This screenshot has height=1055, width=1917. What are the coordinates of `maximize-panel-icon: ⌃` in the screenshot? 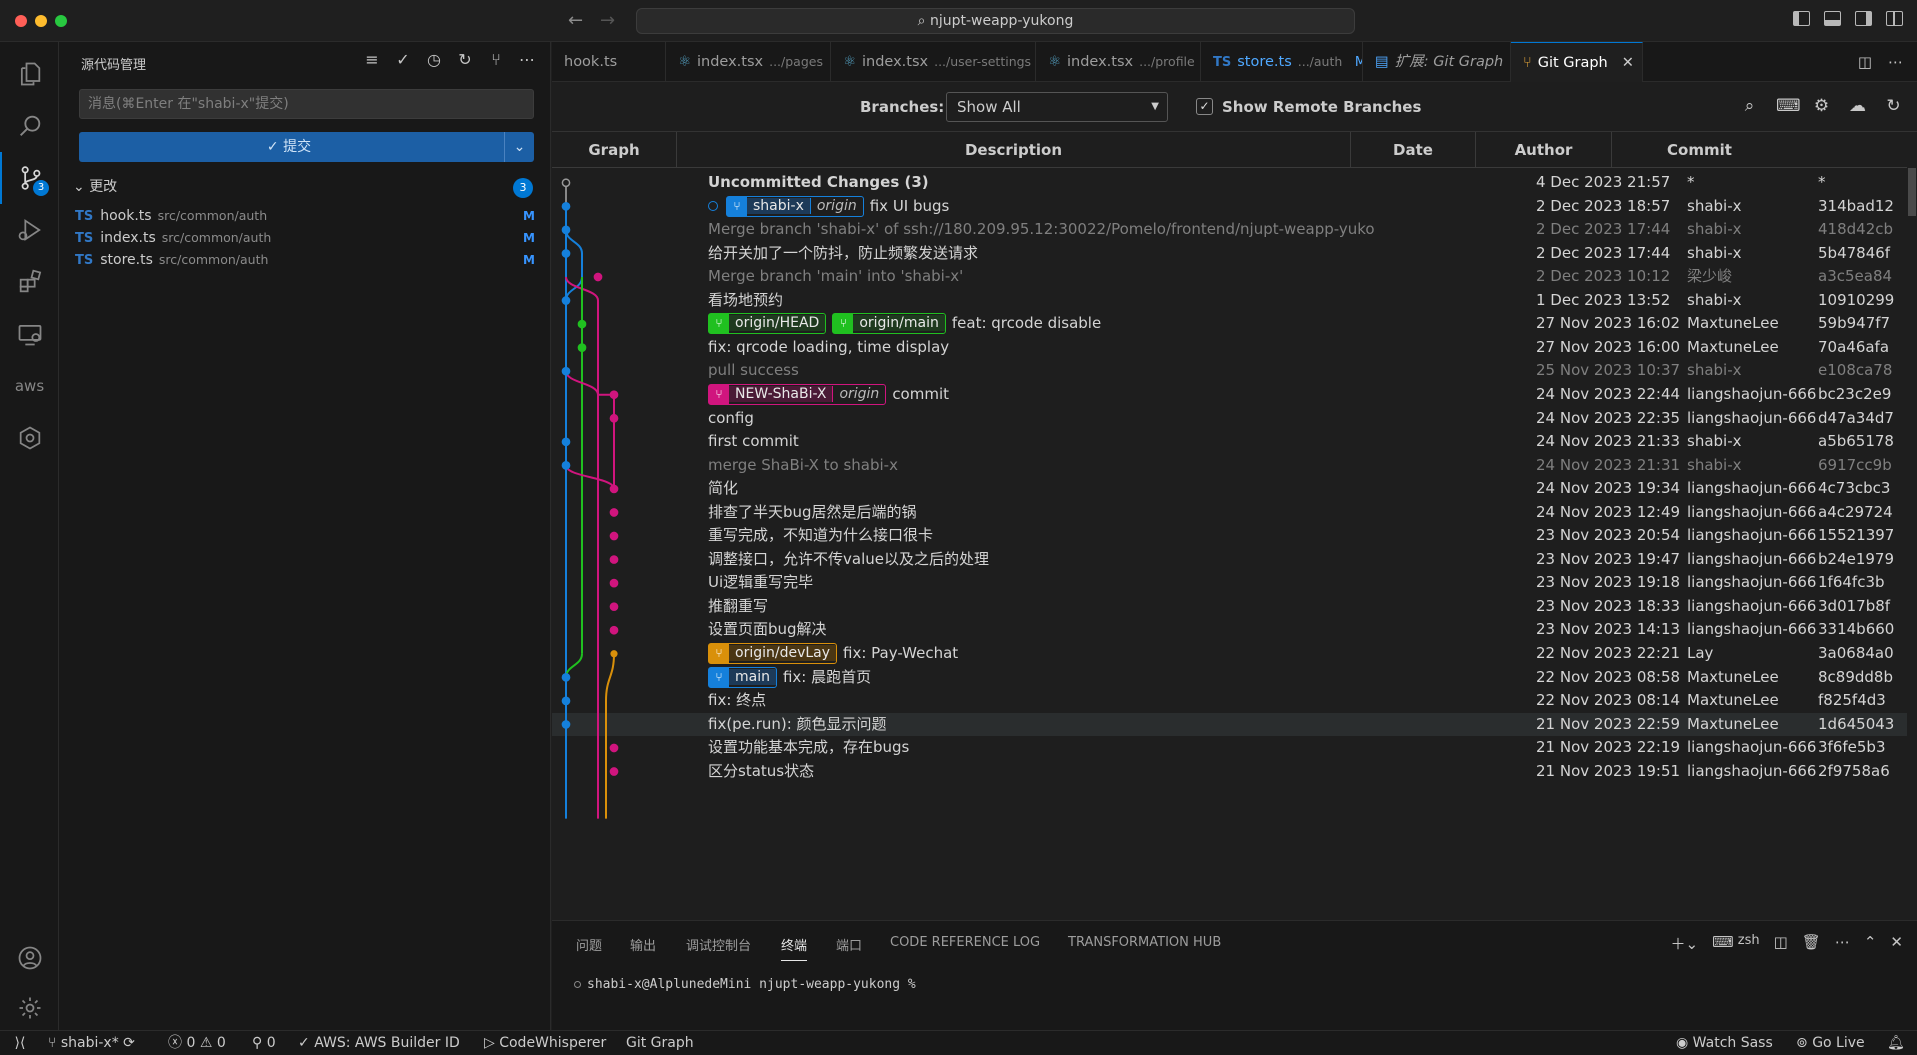 It's located at (1870, 943).